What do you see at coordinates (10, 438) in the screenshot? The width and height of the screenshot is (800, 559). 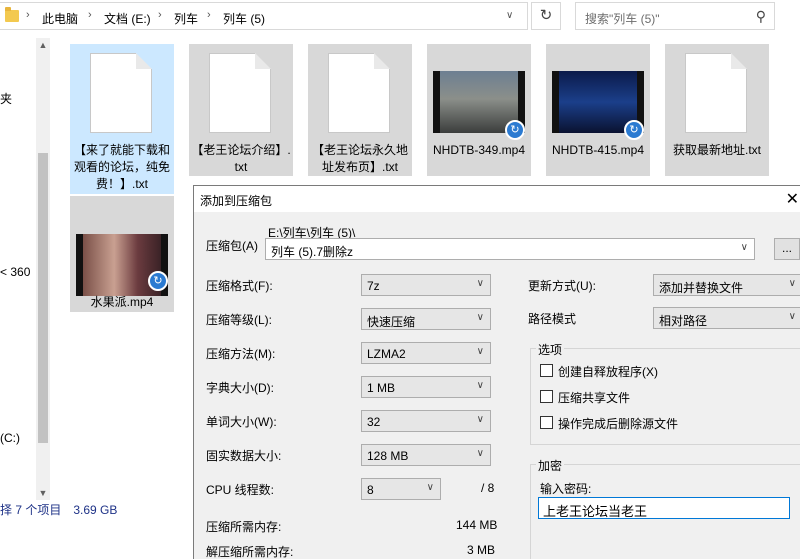 I see `nav-item: (C:)` at bounding box center [10, 438].